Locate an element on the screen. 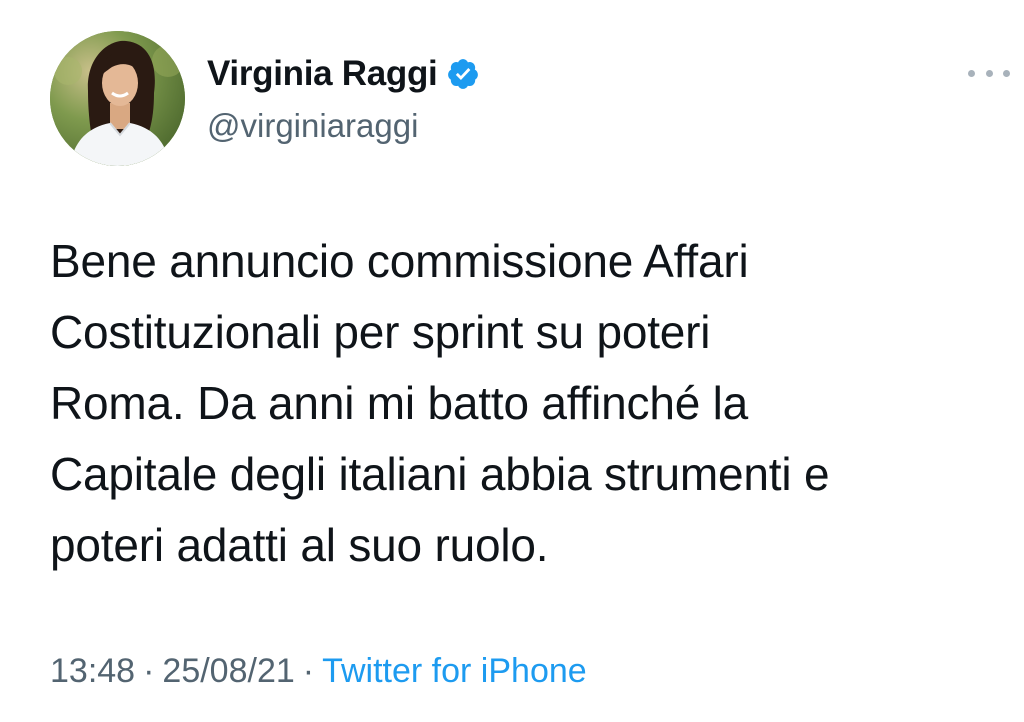 Image resolution: width=1024 pixels, height=722 pixels. tweet-source-link: Twitter for iPhone is located at coordinates (454, 671).